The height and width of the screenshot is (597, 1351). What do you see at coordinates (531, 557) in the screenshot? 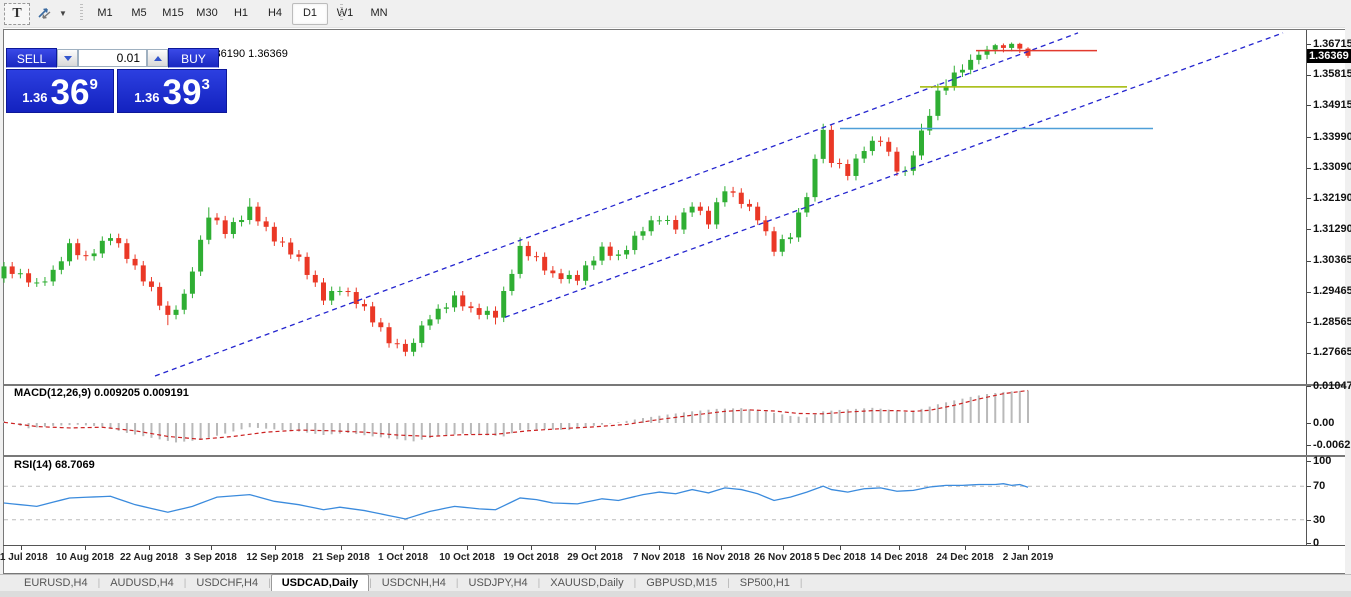
I see `date-tick-label: 19 Oct 2018` at bounding box center [531, 557].